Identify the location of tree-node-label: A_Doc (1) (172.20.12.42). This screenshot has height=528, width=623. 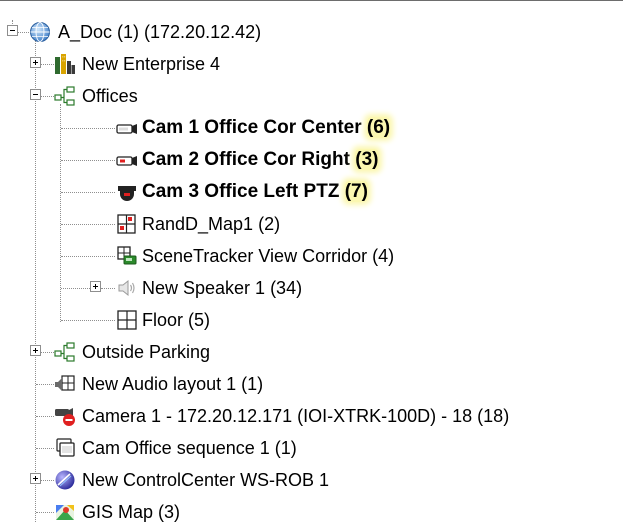
(160, 32).